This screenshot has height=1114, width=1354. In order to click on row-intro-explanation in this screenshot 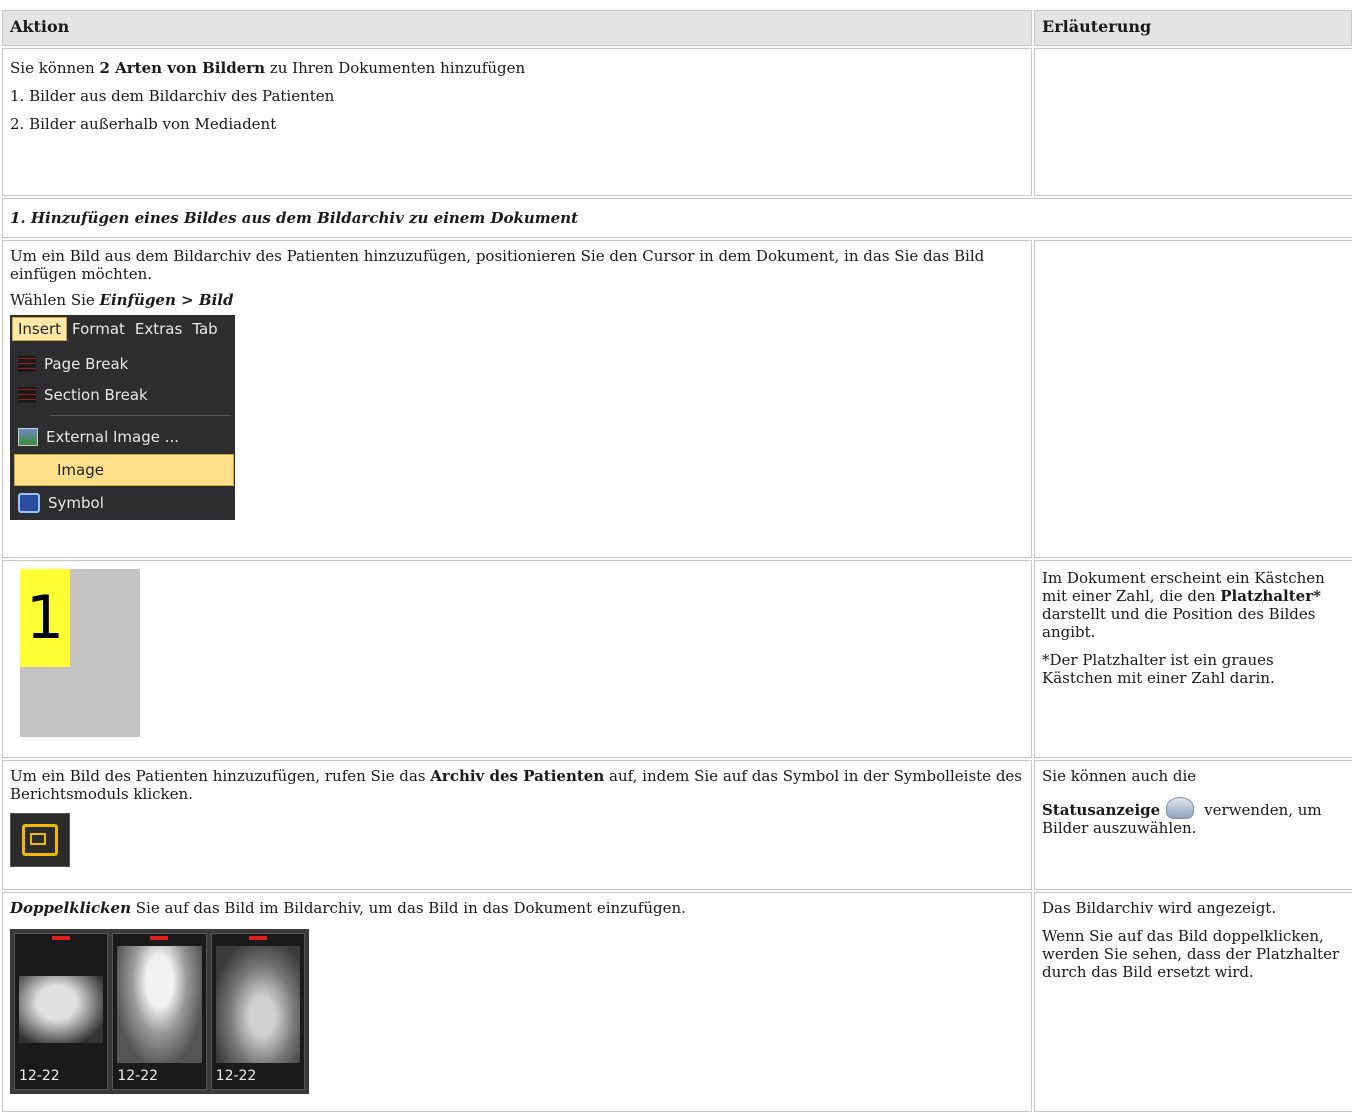, I will do `click(1193, 122)`.